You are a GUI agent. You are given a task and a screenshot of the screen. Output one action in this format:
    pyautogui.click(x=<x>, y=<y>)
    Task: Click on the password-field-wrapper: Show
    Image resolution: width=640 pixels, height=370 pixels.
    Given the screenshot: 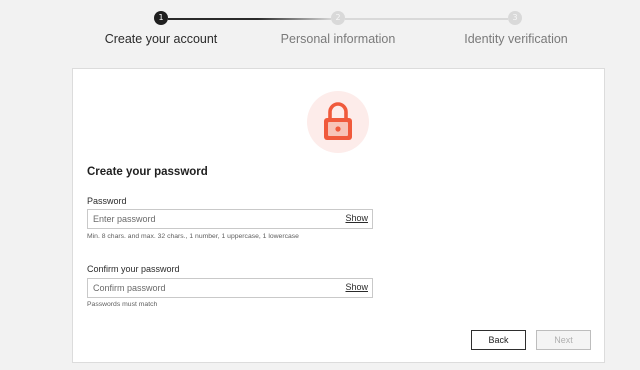 What is the action you would take?
    pyautogui.click(x=230, y=219)
    